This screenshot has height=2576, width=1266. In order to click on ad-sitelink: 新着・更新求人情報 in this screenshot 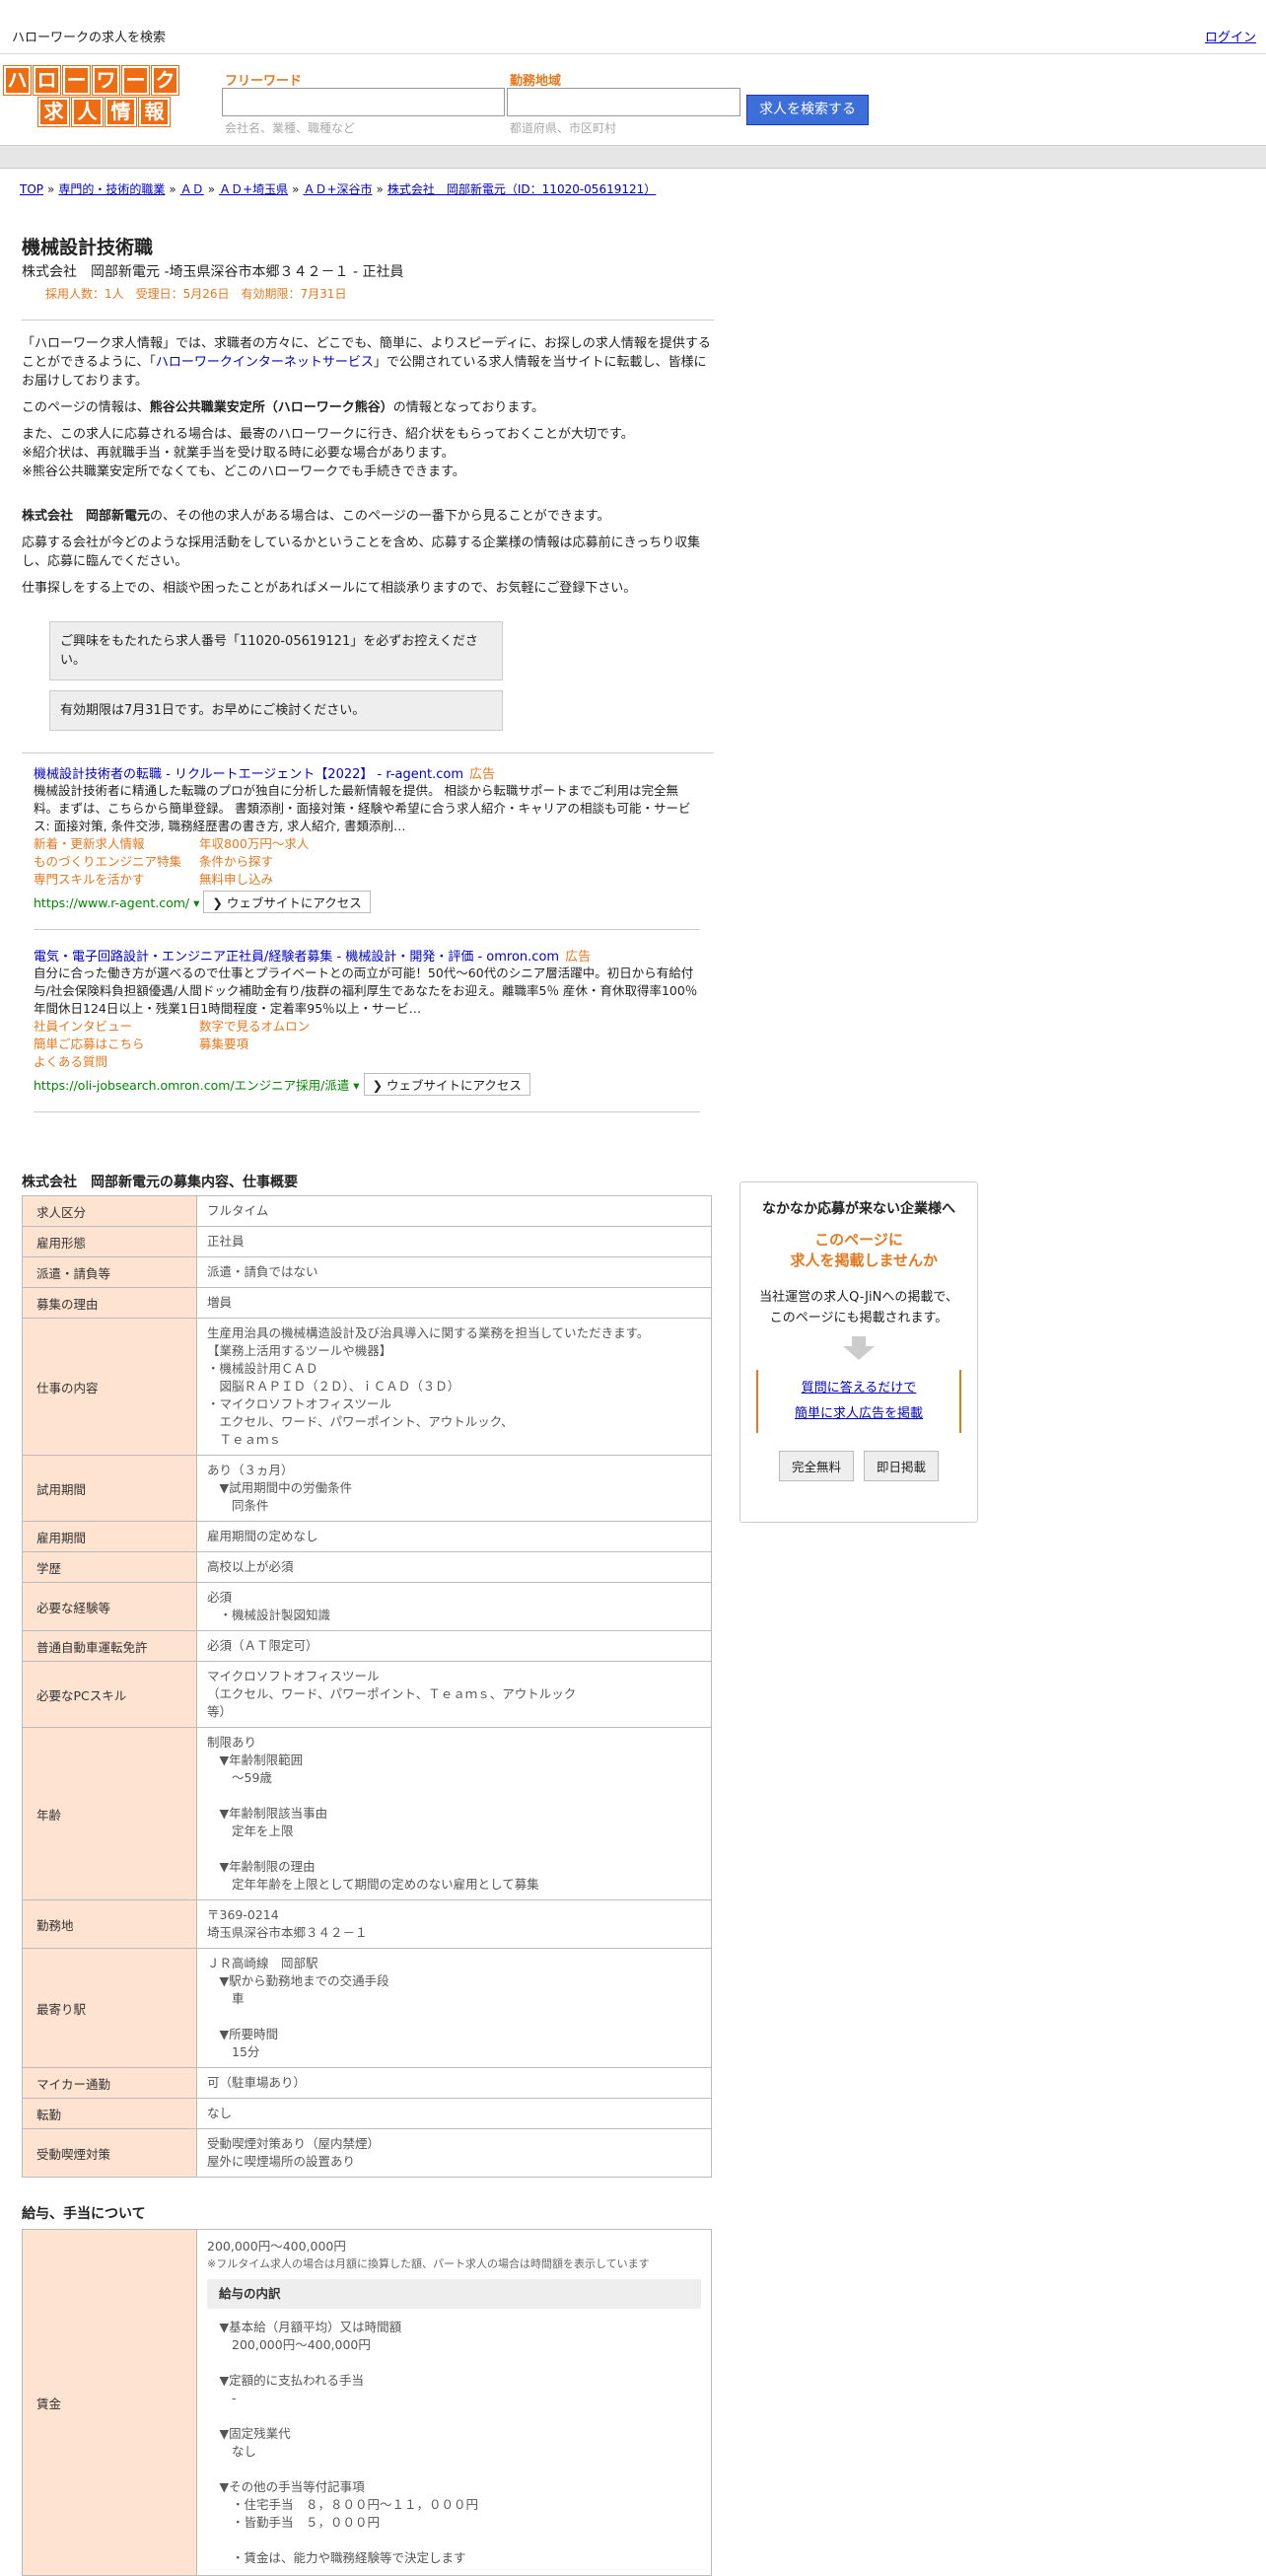, I will do `click(117, 844)`.